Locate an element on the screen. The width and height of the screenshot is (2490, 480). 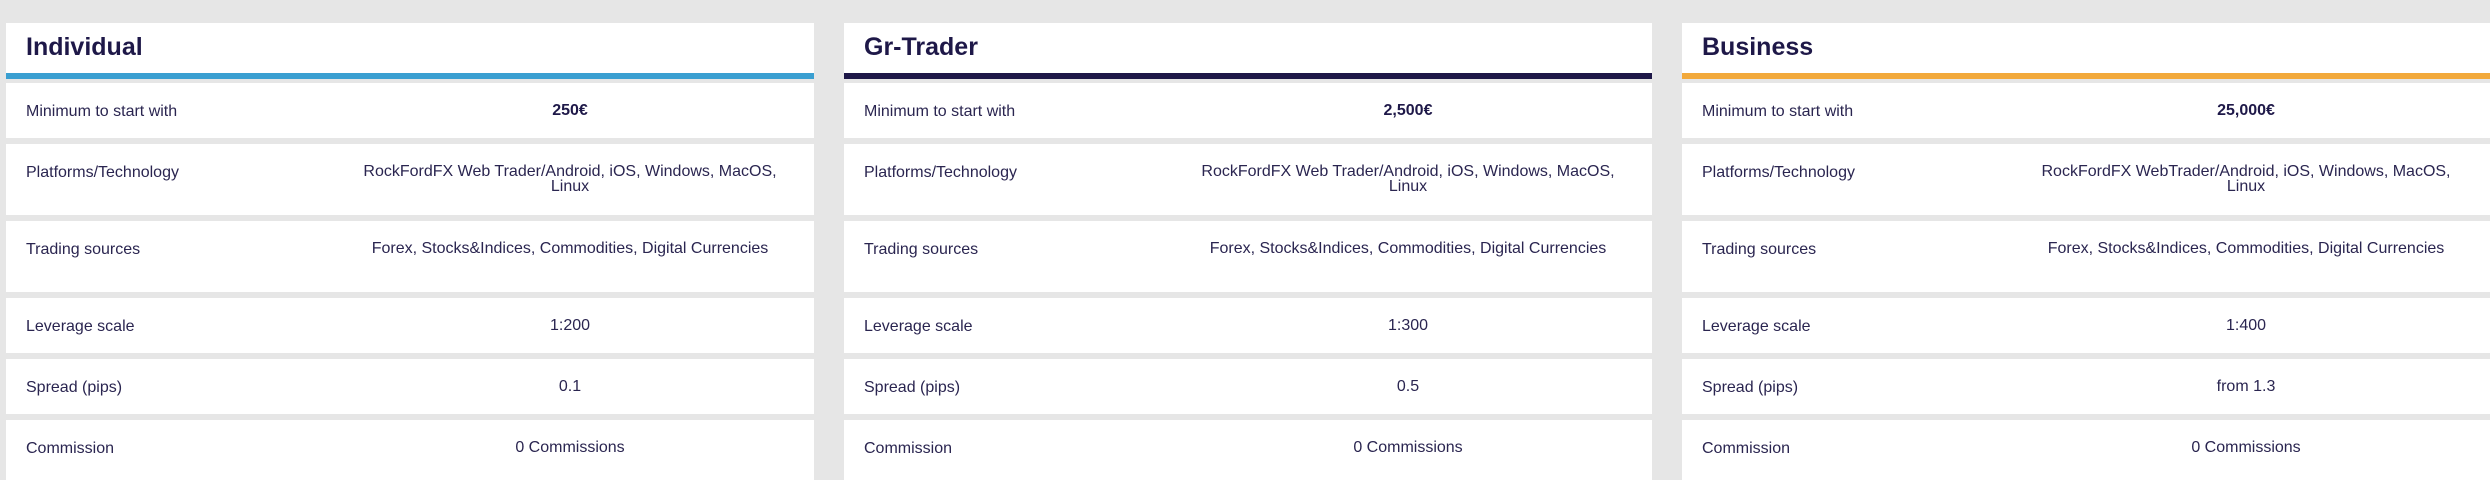
row-minimum: Minimum to start with 2,500€ is located at coordinates (1248, 110).